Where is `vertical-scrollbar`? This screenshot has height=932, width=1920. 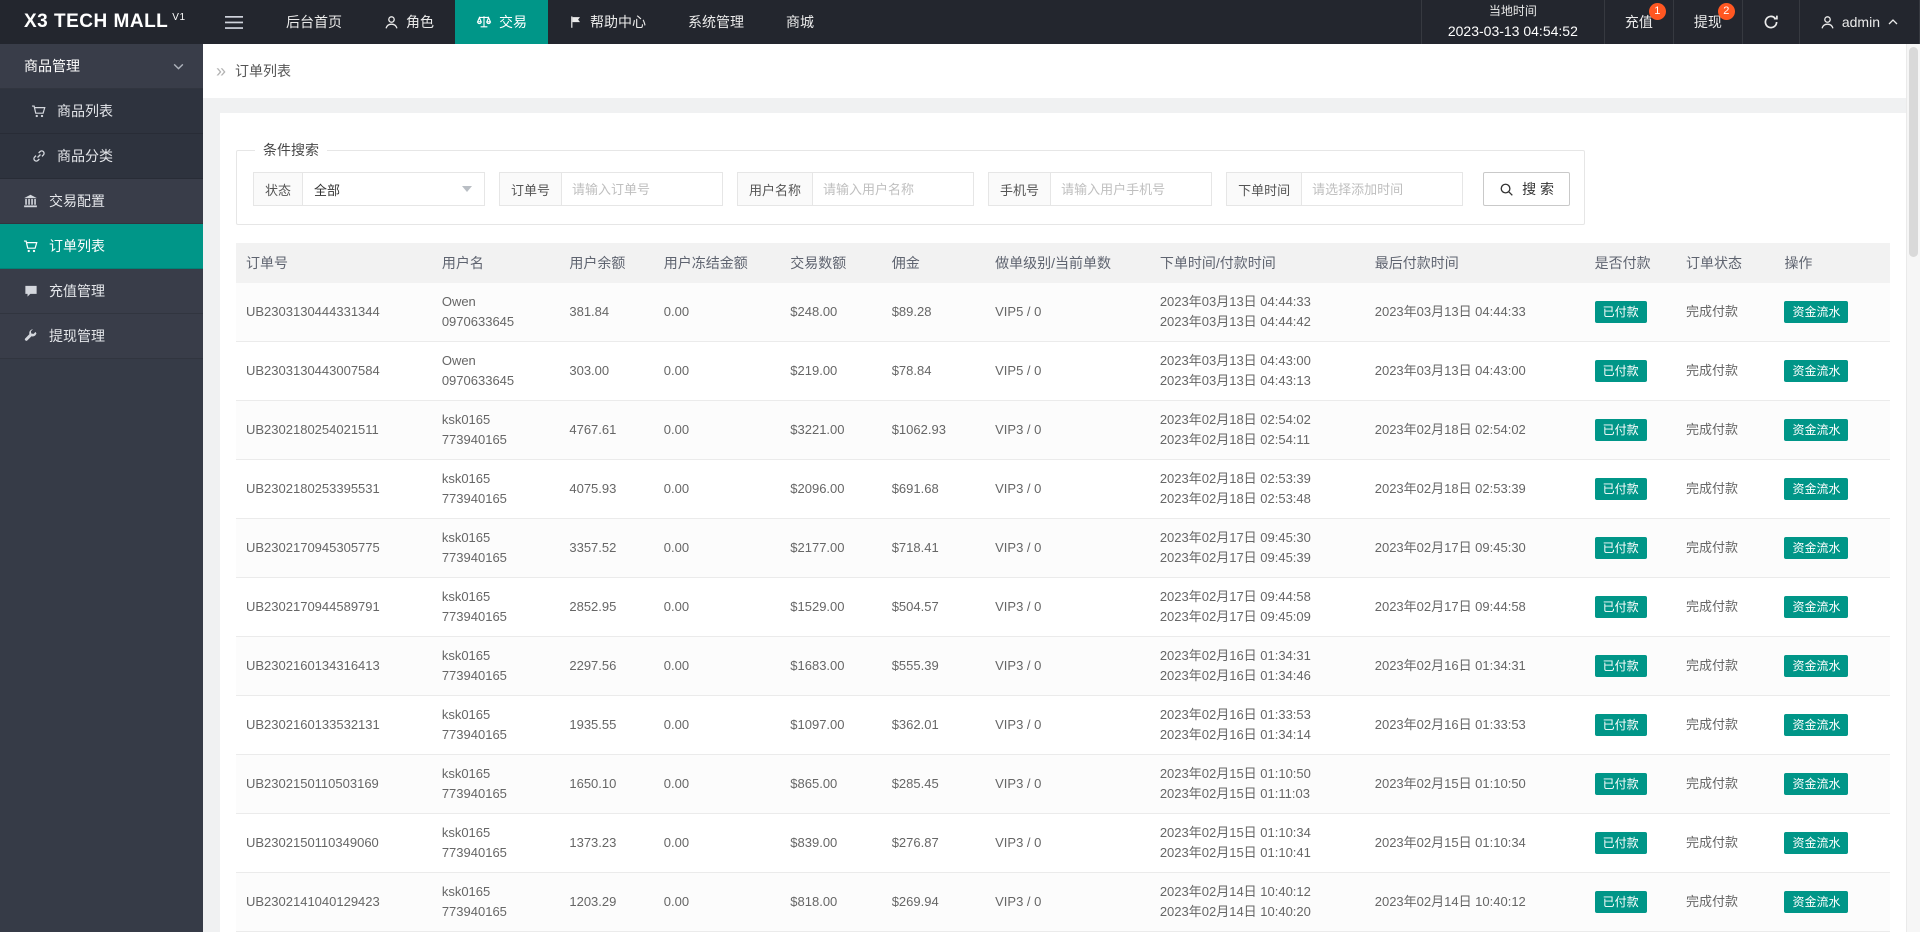
vertical-scrollbar is located at coordinates (1913, 488).